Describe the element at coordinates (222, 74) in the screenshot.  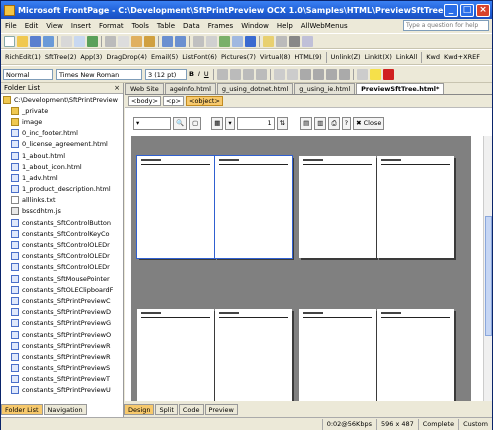
I see `align-left-icon` at that location.